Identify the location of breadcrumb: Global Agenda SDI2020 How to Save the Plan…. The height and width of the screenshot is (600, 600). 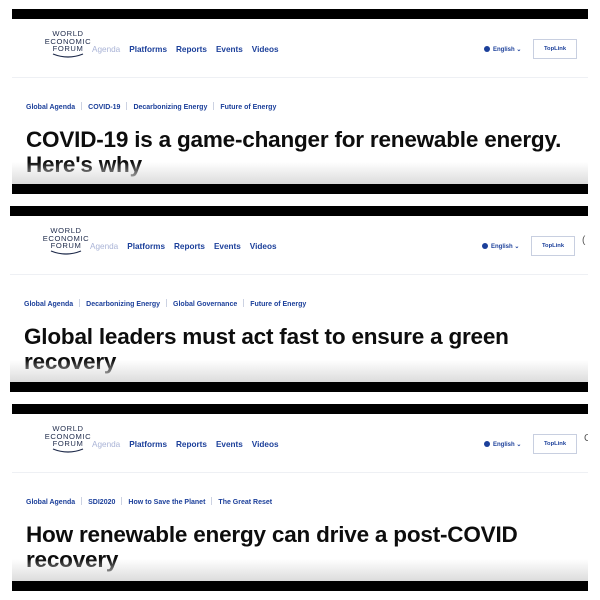
(149, 501).